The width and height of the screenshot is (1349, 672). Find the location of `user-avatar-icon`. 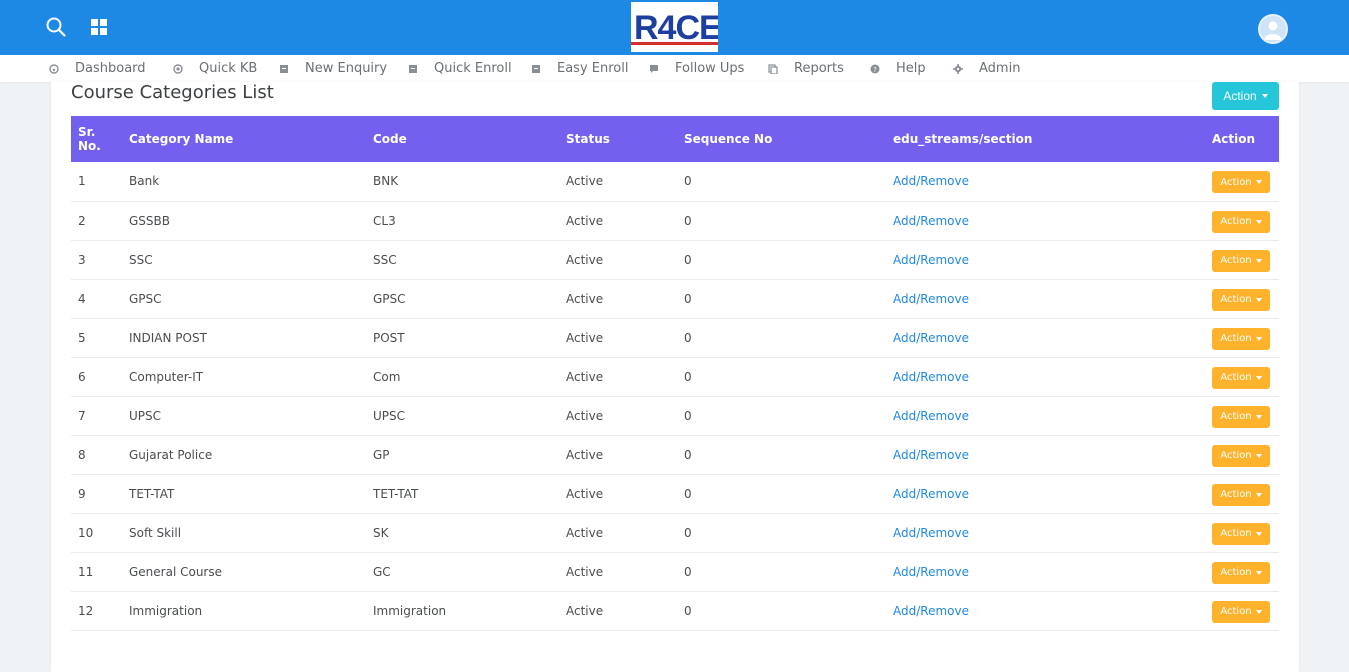

user-avatar-icon is located at coordinates (1273, 29).